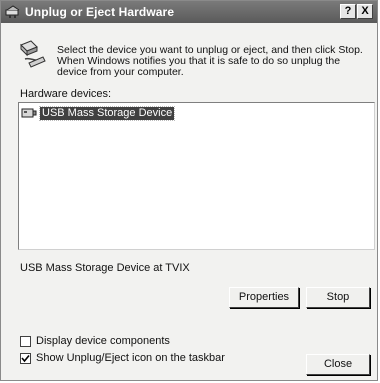 This screenshot has width=380, height=383. I want to click on close-window-button: X, so click(365, 11).